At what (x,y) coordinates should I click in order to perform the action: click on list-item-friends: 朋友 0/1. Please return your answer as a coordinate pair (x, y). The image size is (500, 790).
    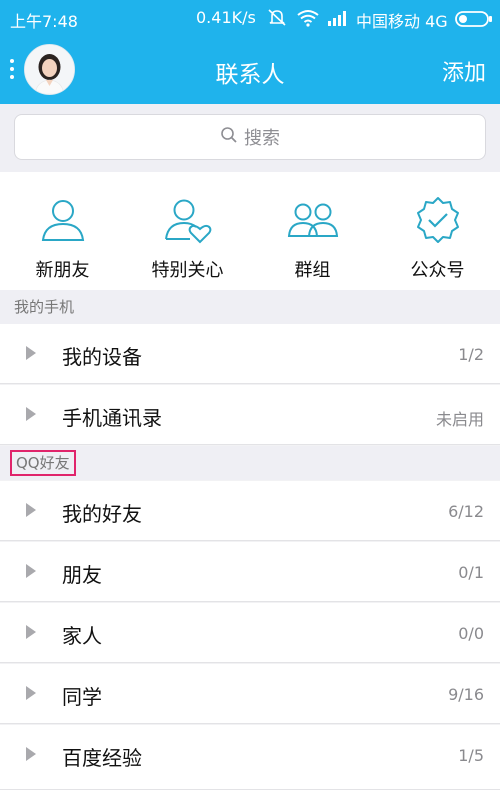
    Looking at the image, I should click on (250, 572).